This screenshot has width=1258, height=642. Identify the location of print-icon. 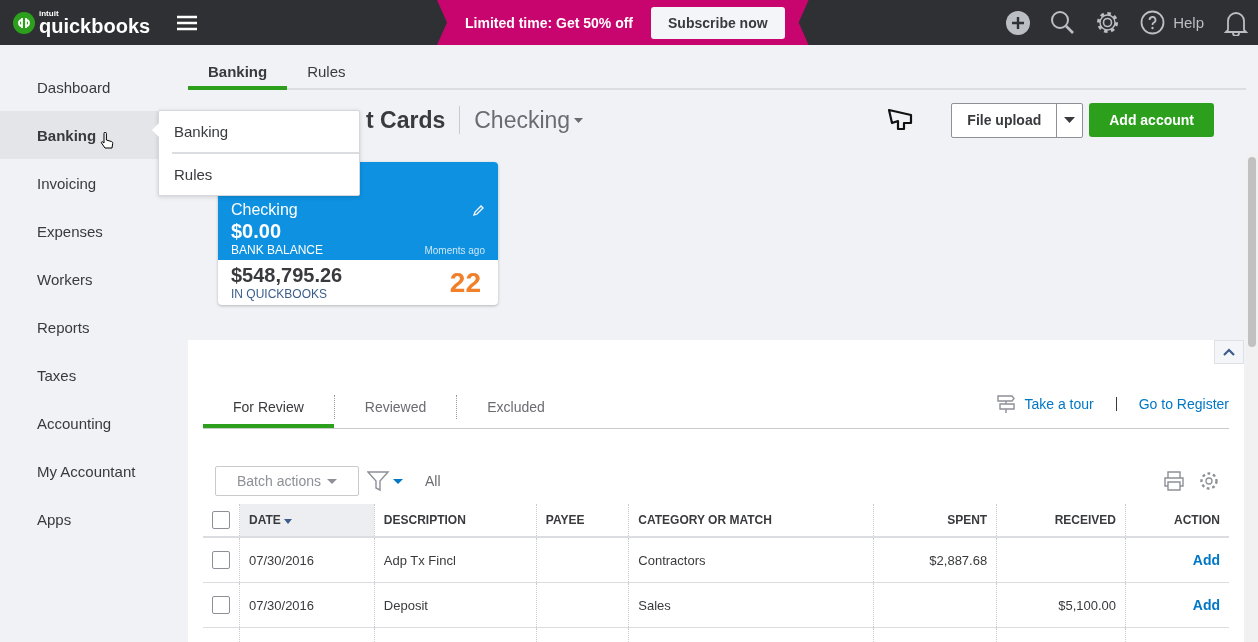
(1174, 481).